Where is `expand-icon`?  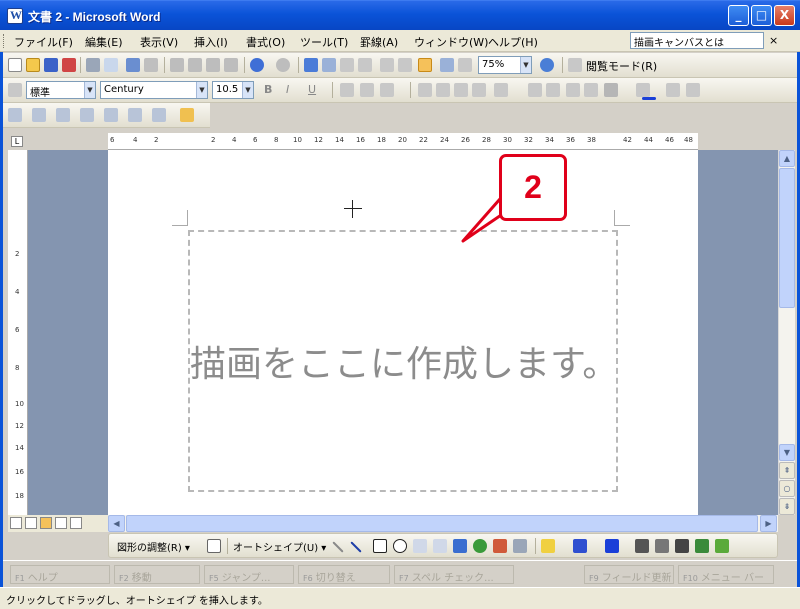
expand-icon is located at coordinates (39, 115).